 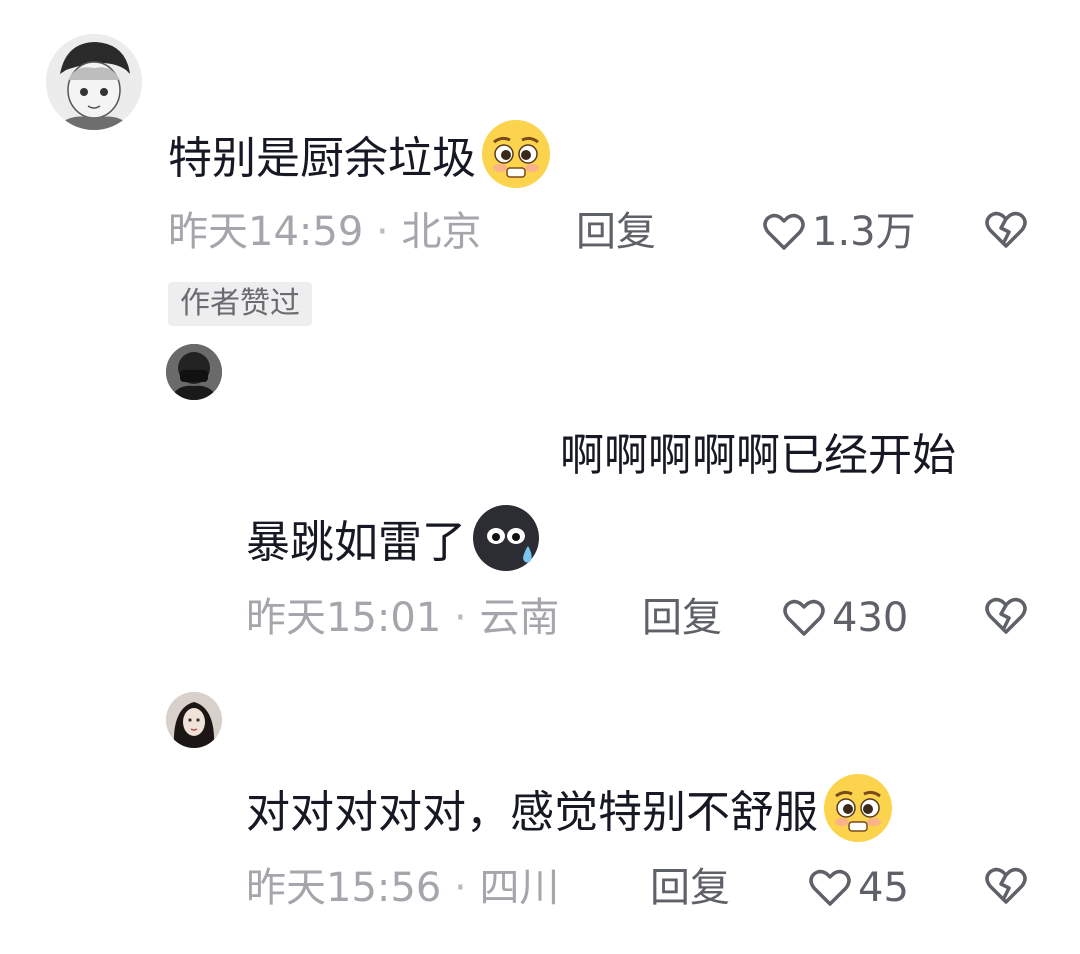 I want to click on comment-meta: 昨天15:01 · 云南, so click(x=402, y=618).